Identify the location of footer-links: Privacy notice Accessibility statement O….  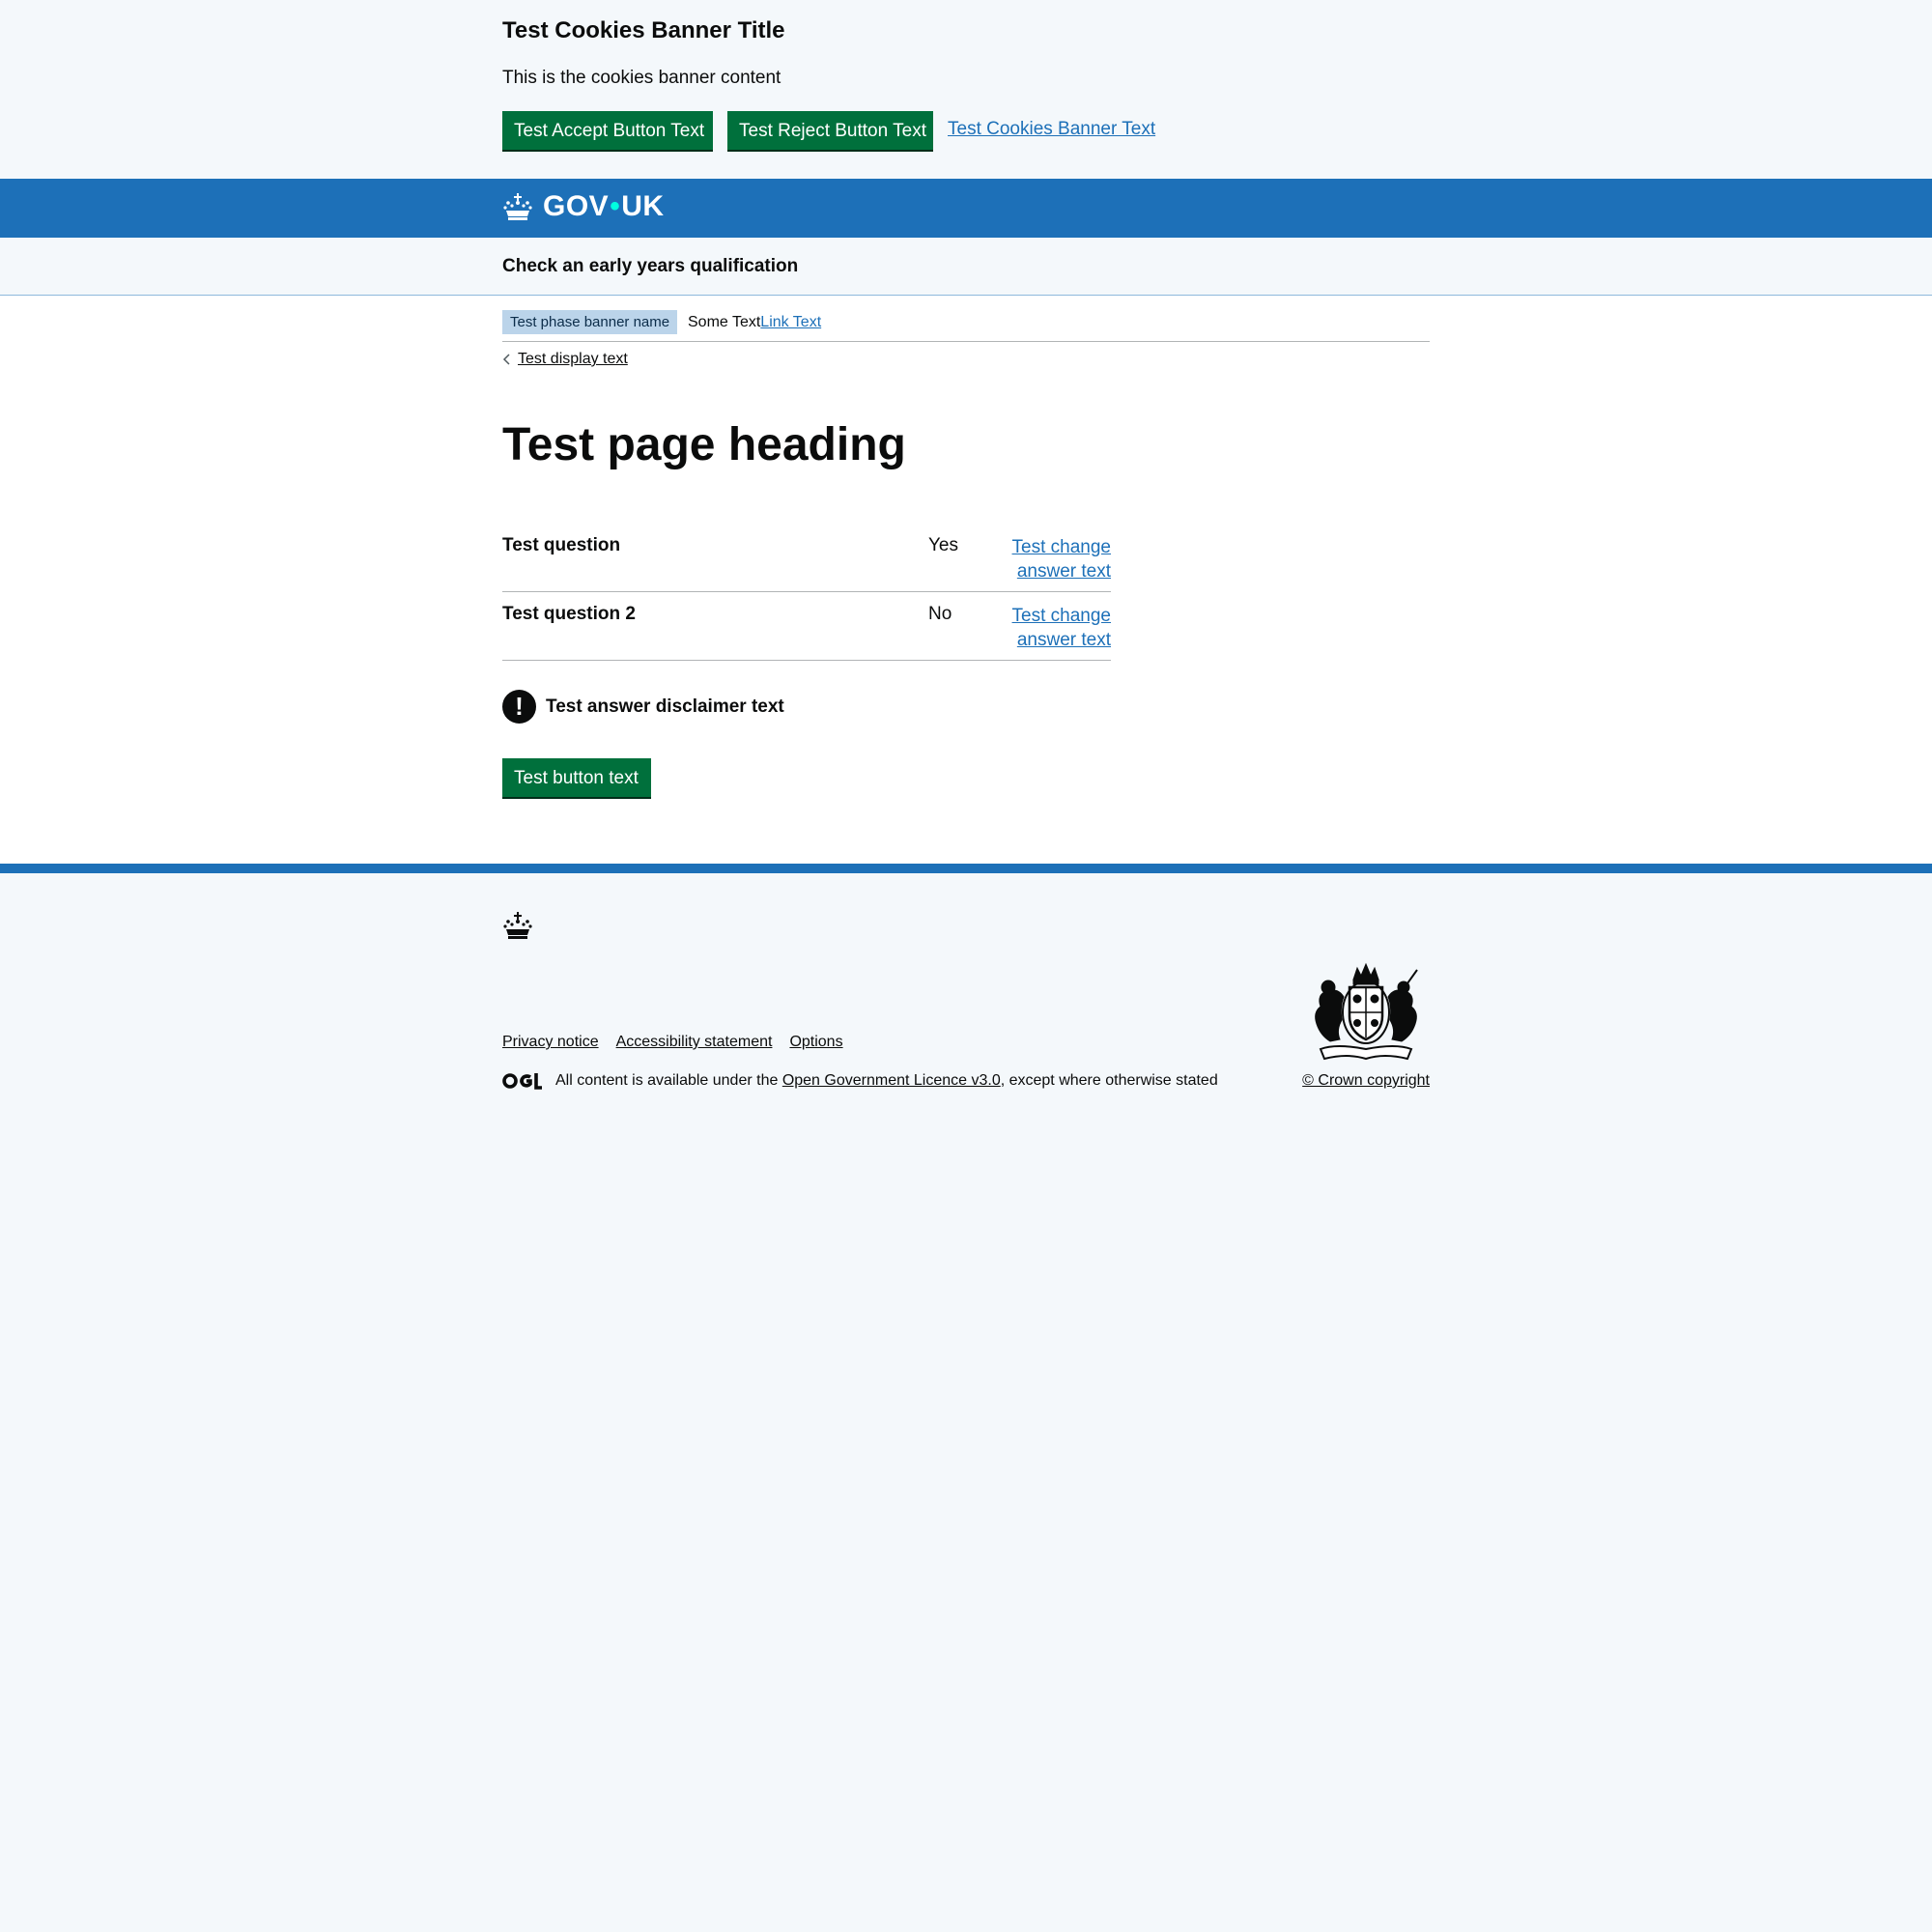
(672, 1042).